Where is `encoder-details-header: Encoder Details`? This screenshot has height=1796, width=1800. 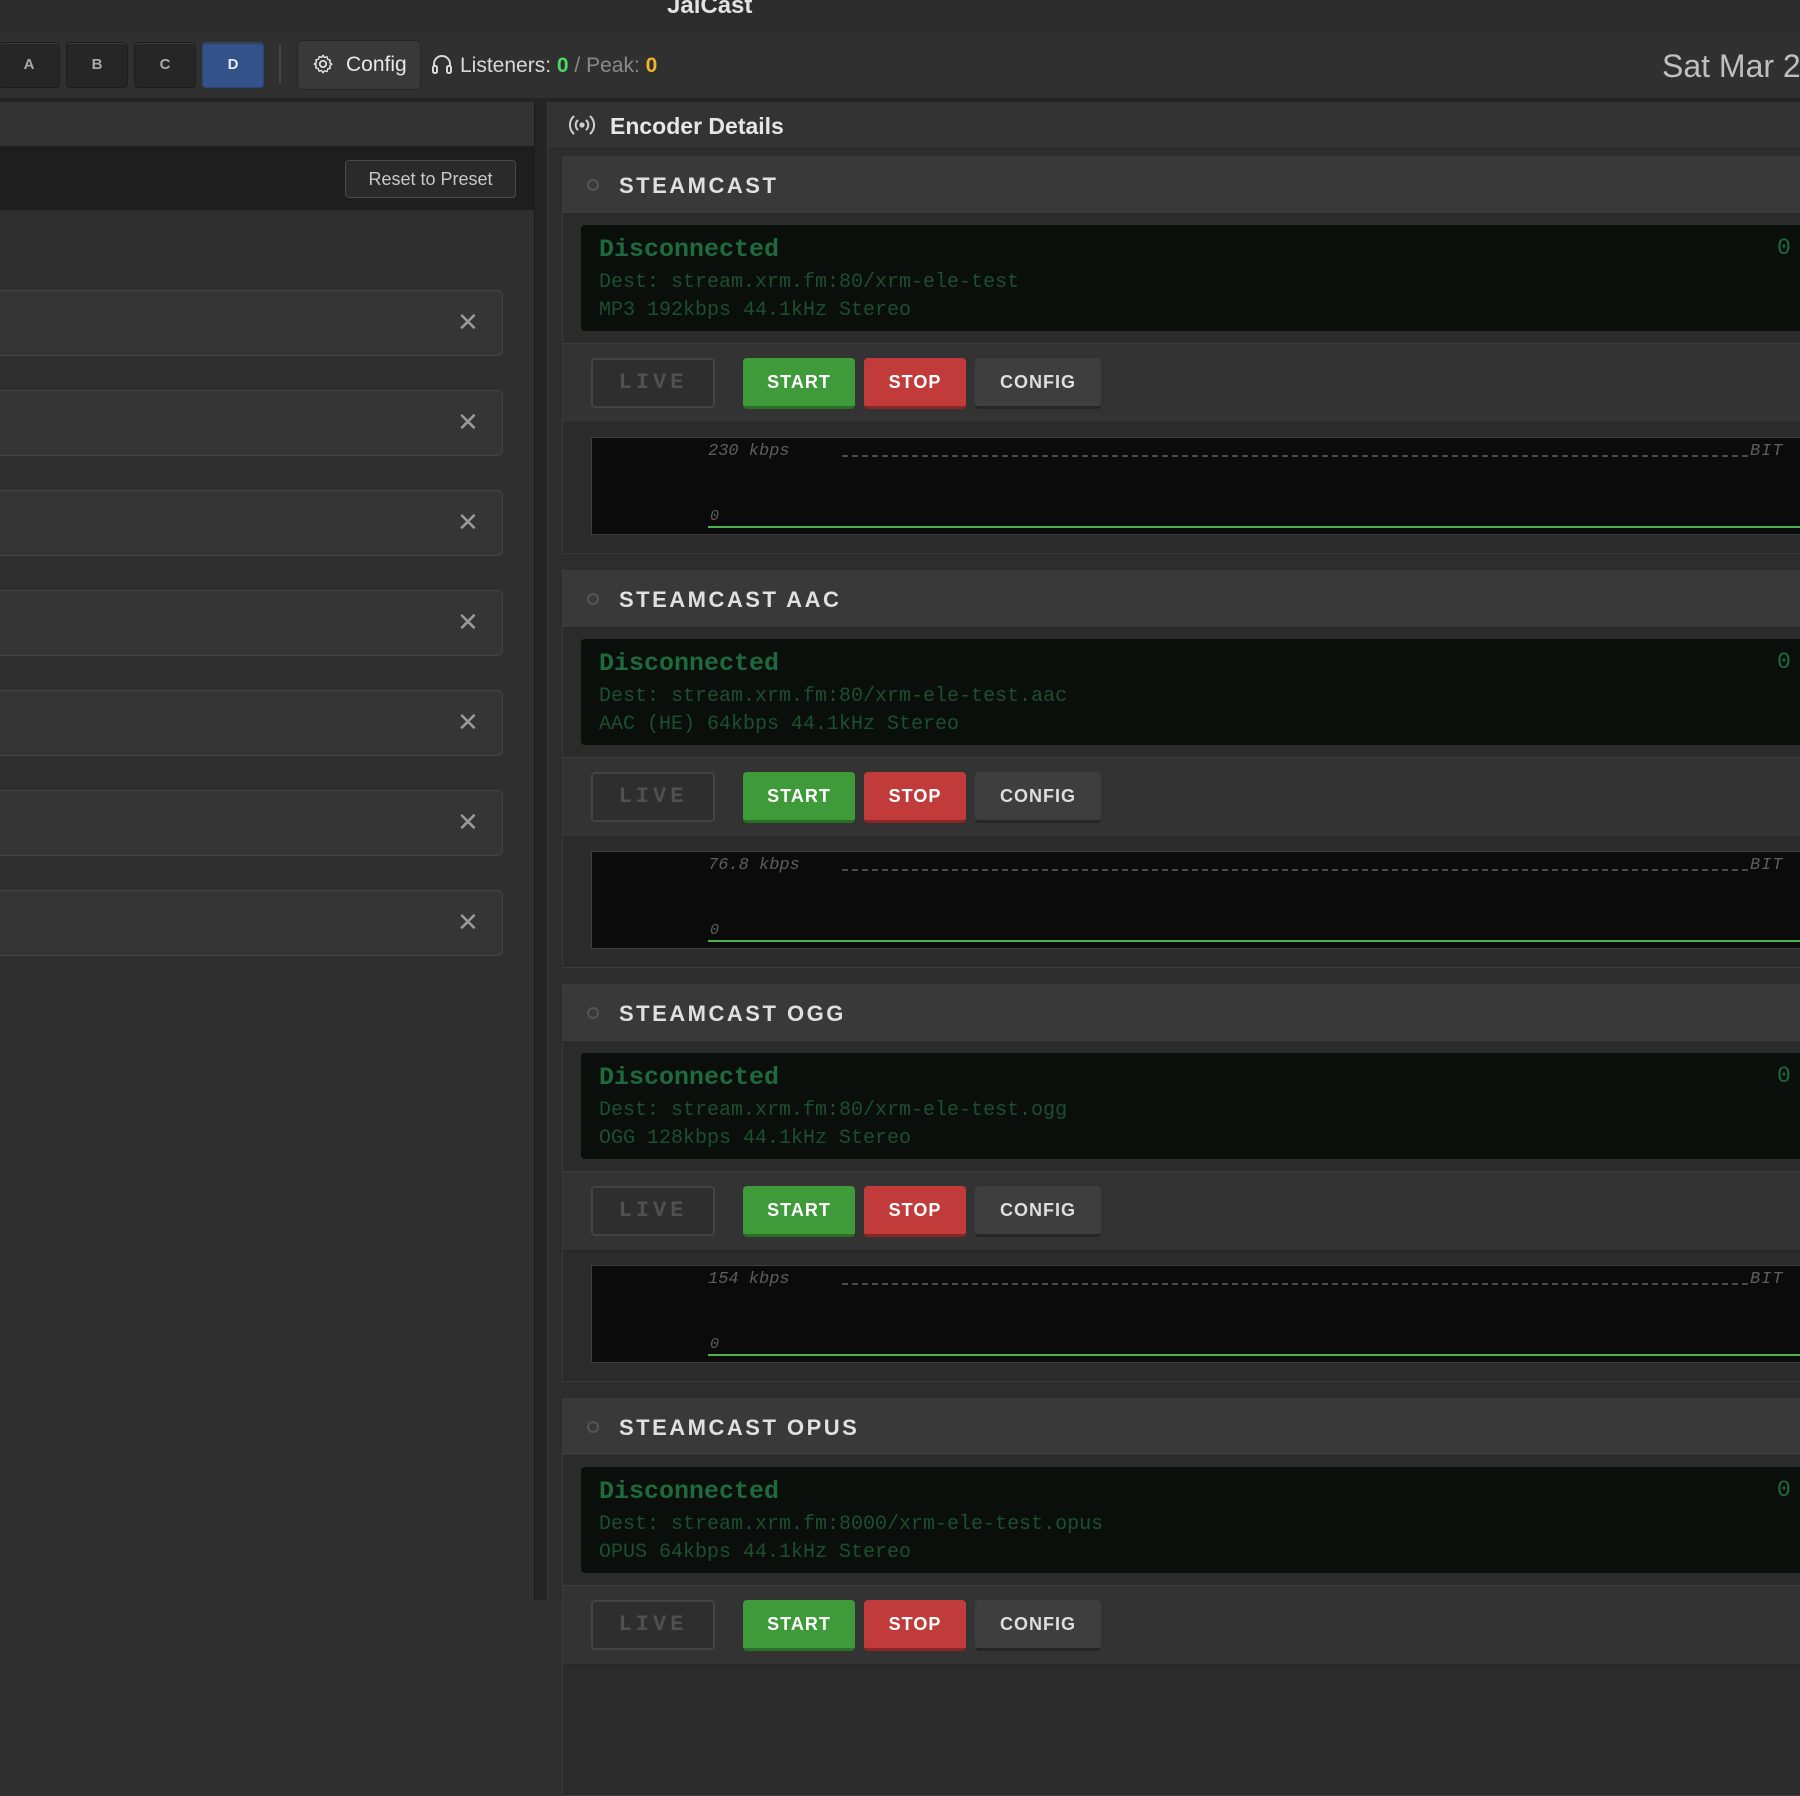
encoder-details-header: Encoder Details is located at coordinates (1174, 125).